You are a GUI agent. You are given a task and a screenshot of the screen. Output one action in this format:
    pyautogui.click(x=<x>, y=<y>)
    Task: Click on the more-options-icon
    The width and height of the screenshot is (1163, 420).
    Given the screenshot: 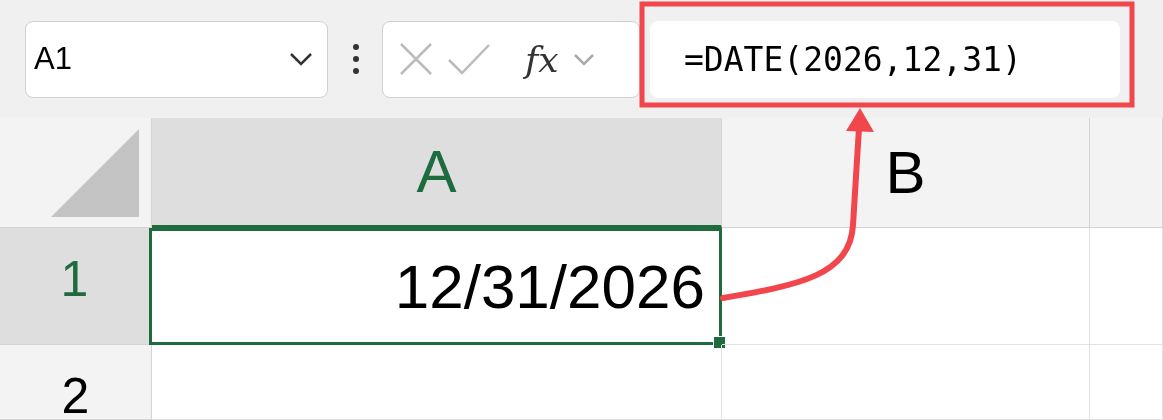 What is the action you would take?
    pyautogui.click(x=356, y=59)
    